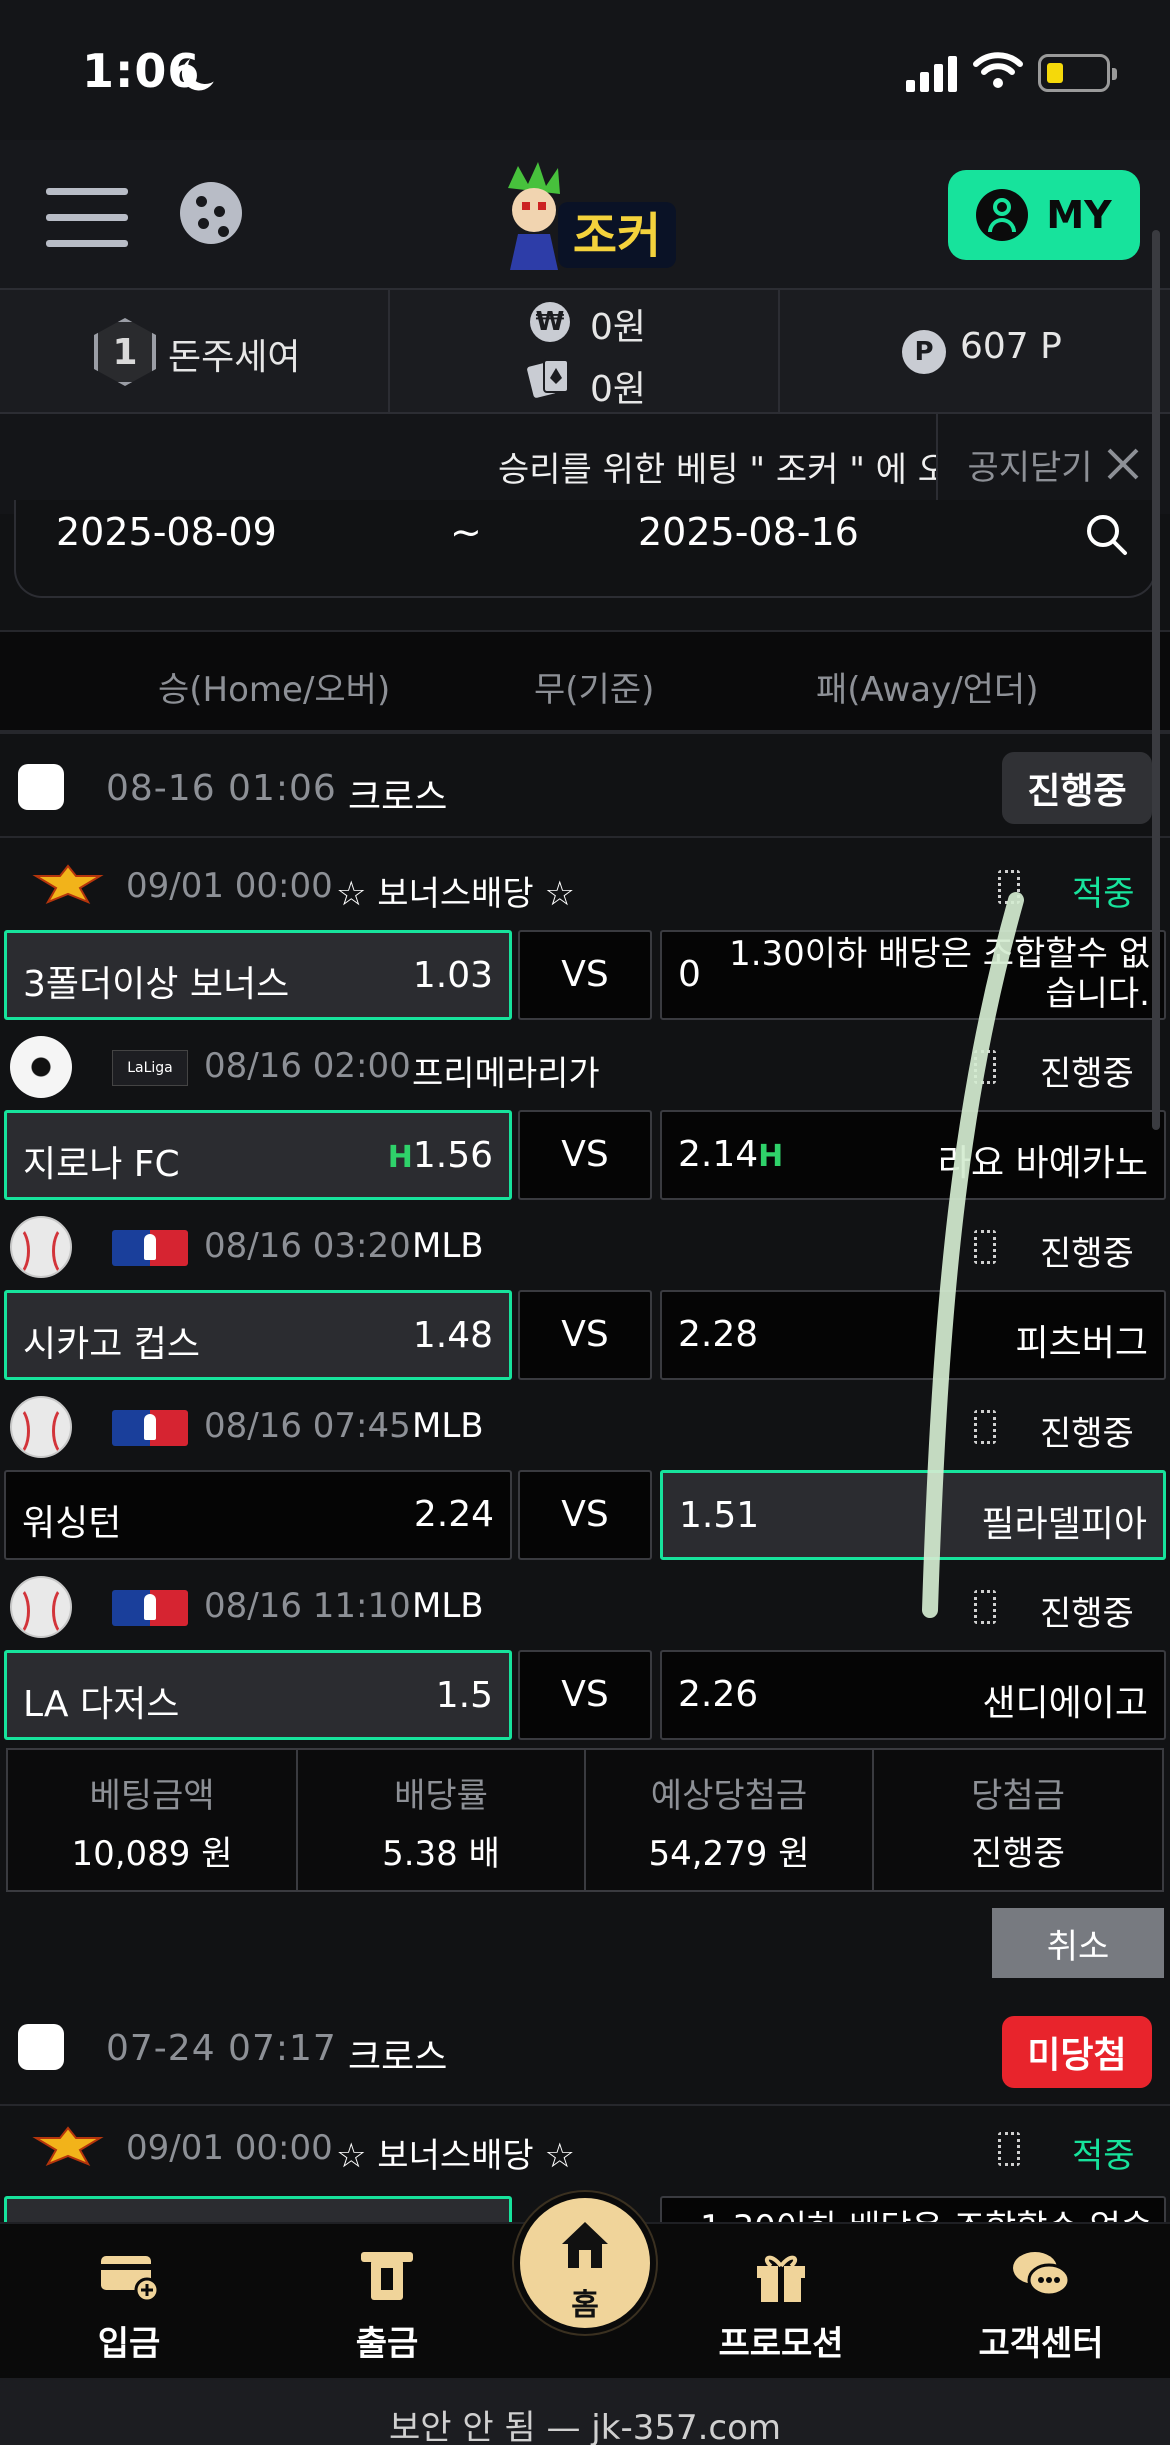  What do you see at coordinates (1077, 788) in the screenshot?
I see `status-badge: 진행중` at bounding box center [1077, 788].